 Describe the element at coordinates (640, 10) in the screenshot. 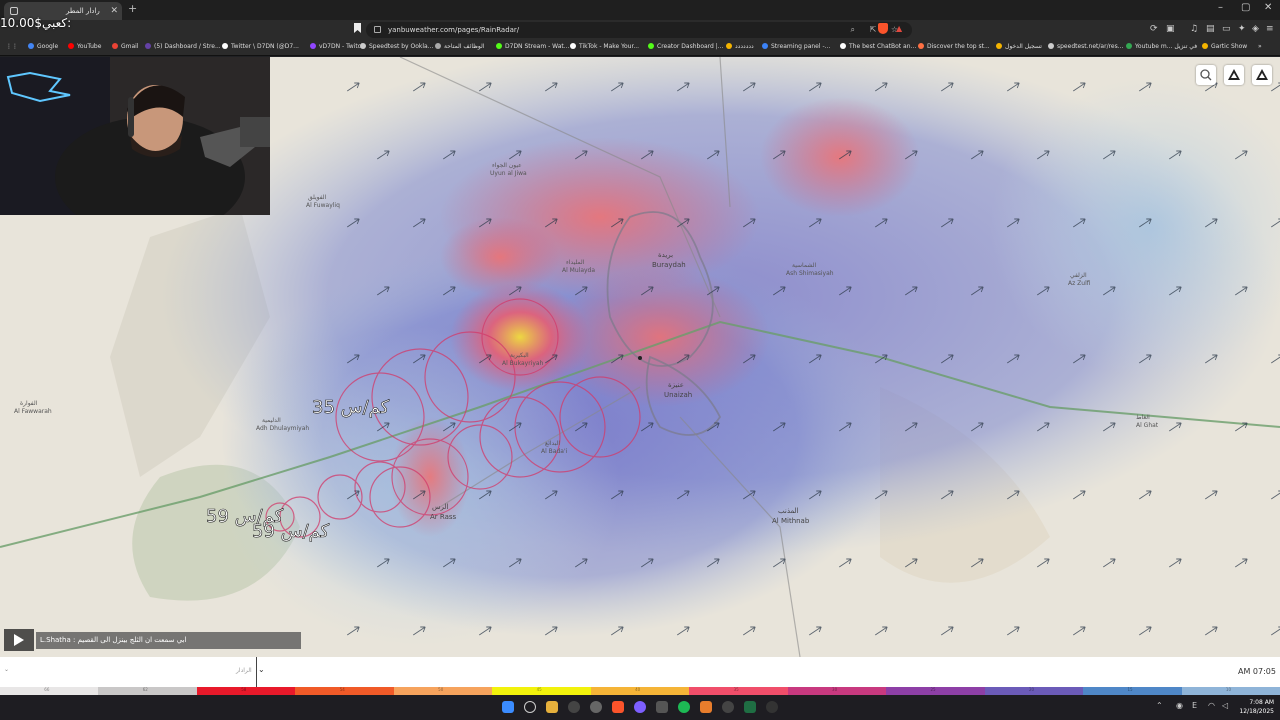

I see `tab-bar: رادار المطر ✕ + – ▢ ✕` at that location.